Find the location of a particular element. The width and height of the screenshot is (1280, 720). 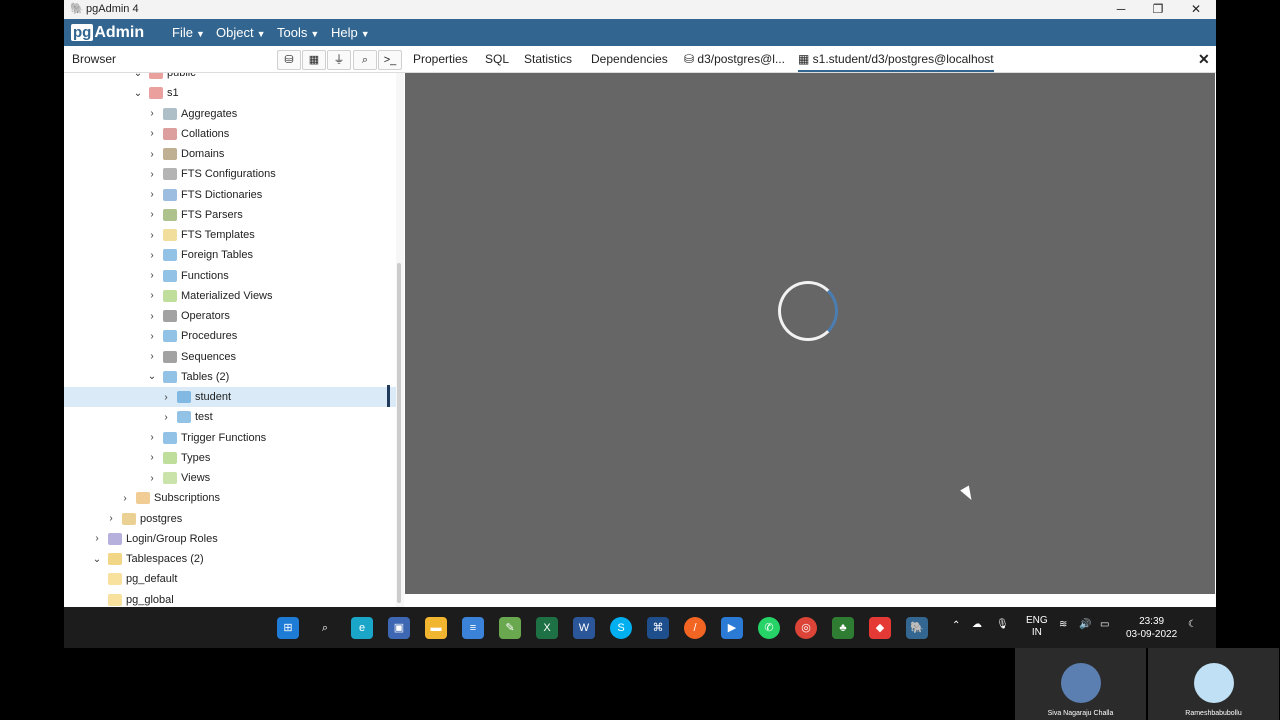

close-window-button: ✕ is located at coordinates (1196, 9).